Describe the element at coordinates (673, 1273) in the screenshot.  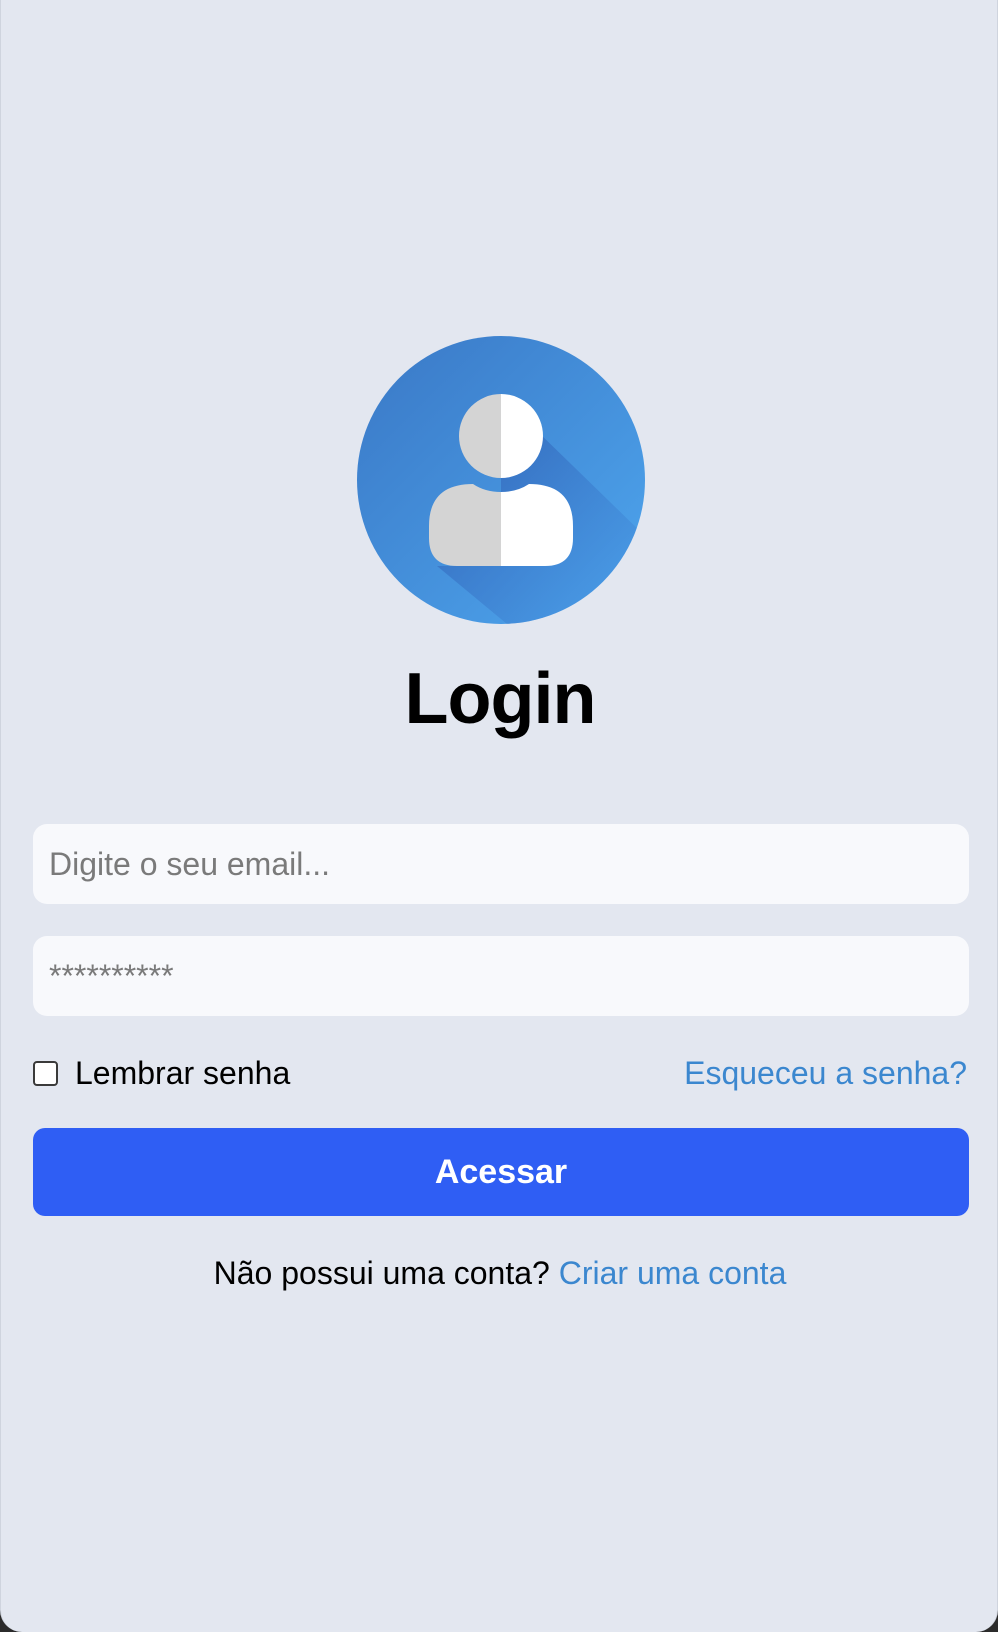
I see `signup-link: Criar uma conta` at that location.